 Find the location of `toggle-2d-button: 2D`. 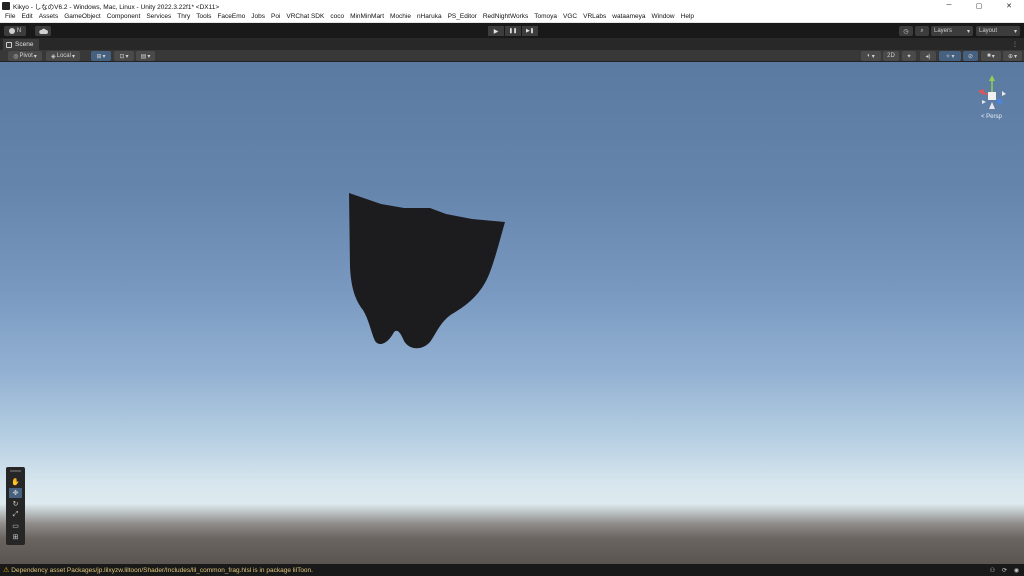

toggle-2d-button: 2D is located at coordinates (891, 56).